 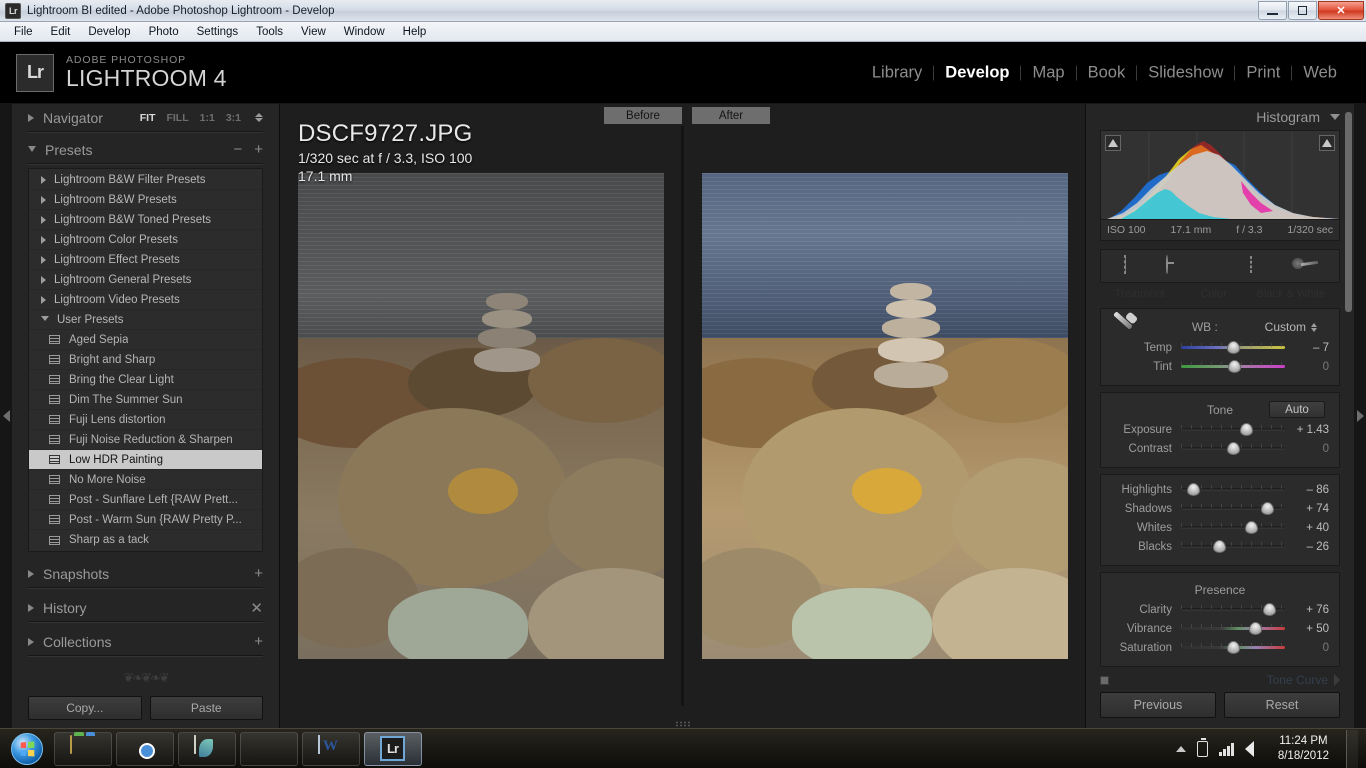 What do you see at coordinates (1203, 747) in the screenshot?
I see `battery-icon` at bounding box center [1203, 747].